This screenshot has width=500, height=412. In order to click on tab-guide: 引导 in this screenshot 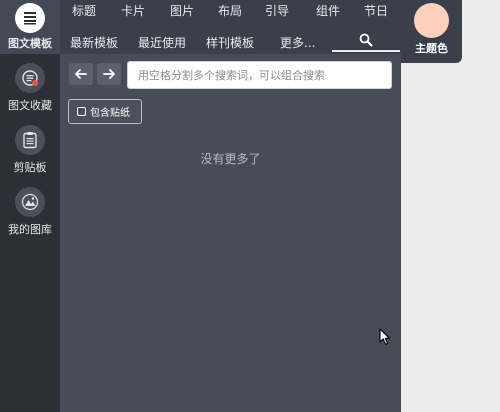, I will do `click(277, 10)`.